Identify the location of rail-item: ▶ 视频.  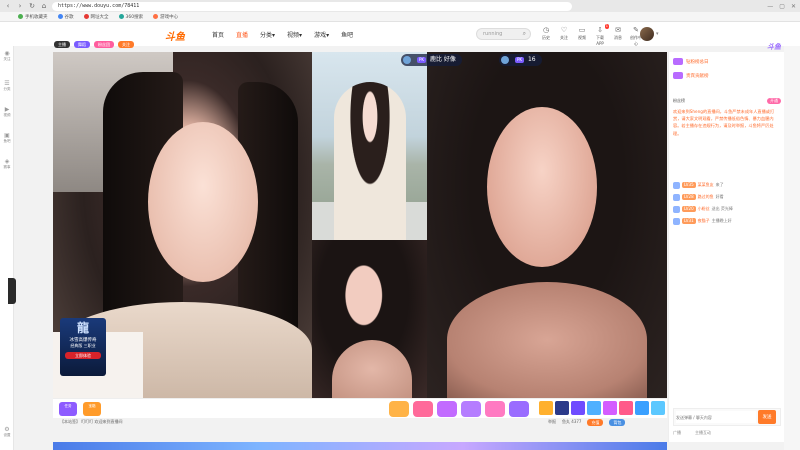
(7, 112).